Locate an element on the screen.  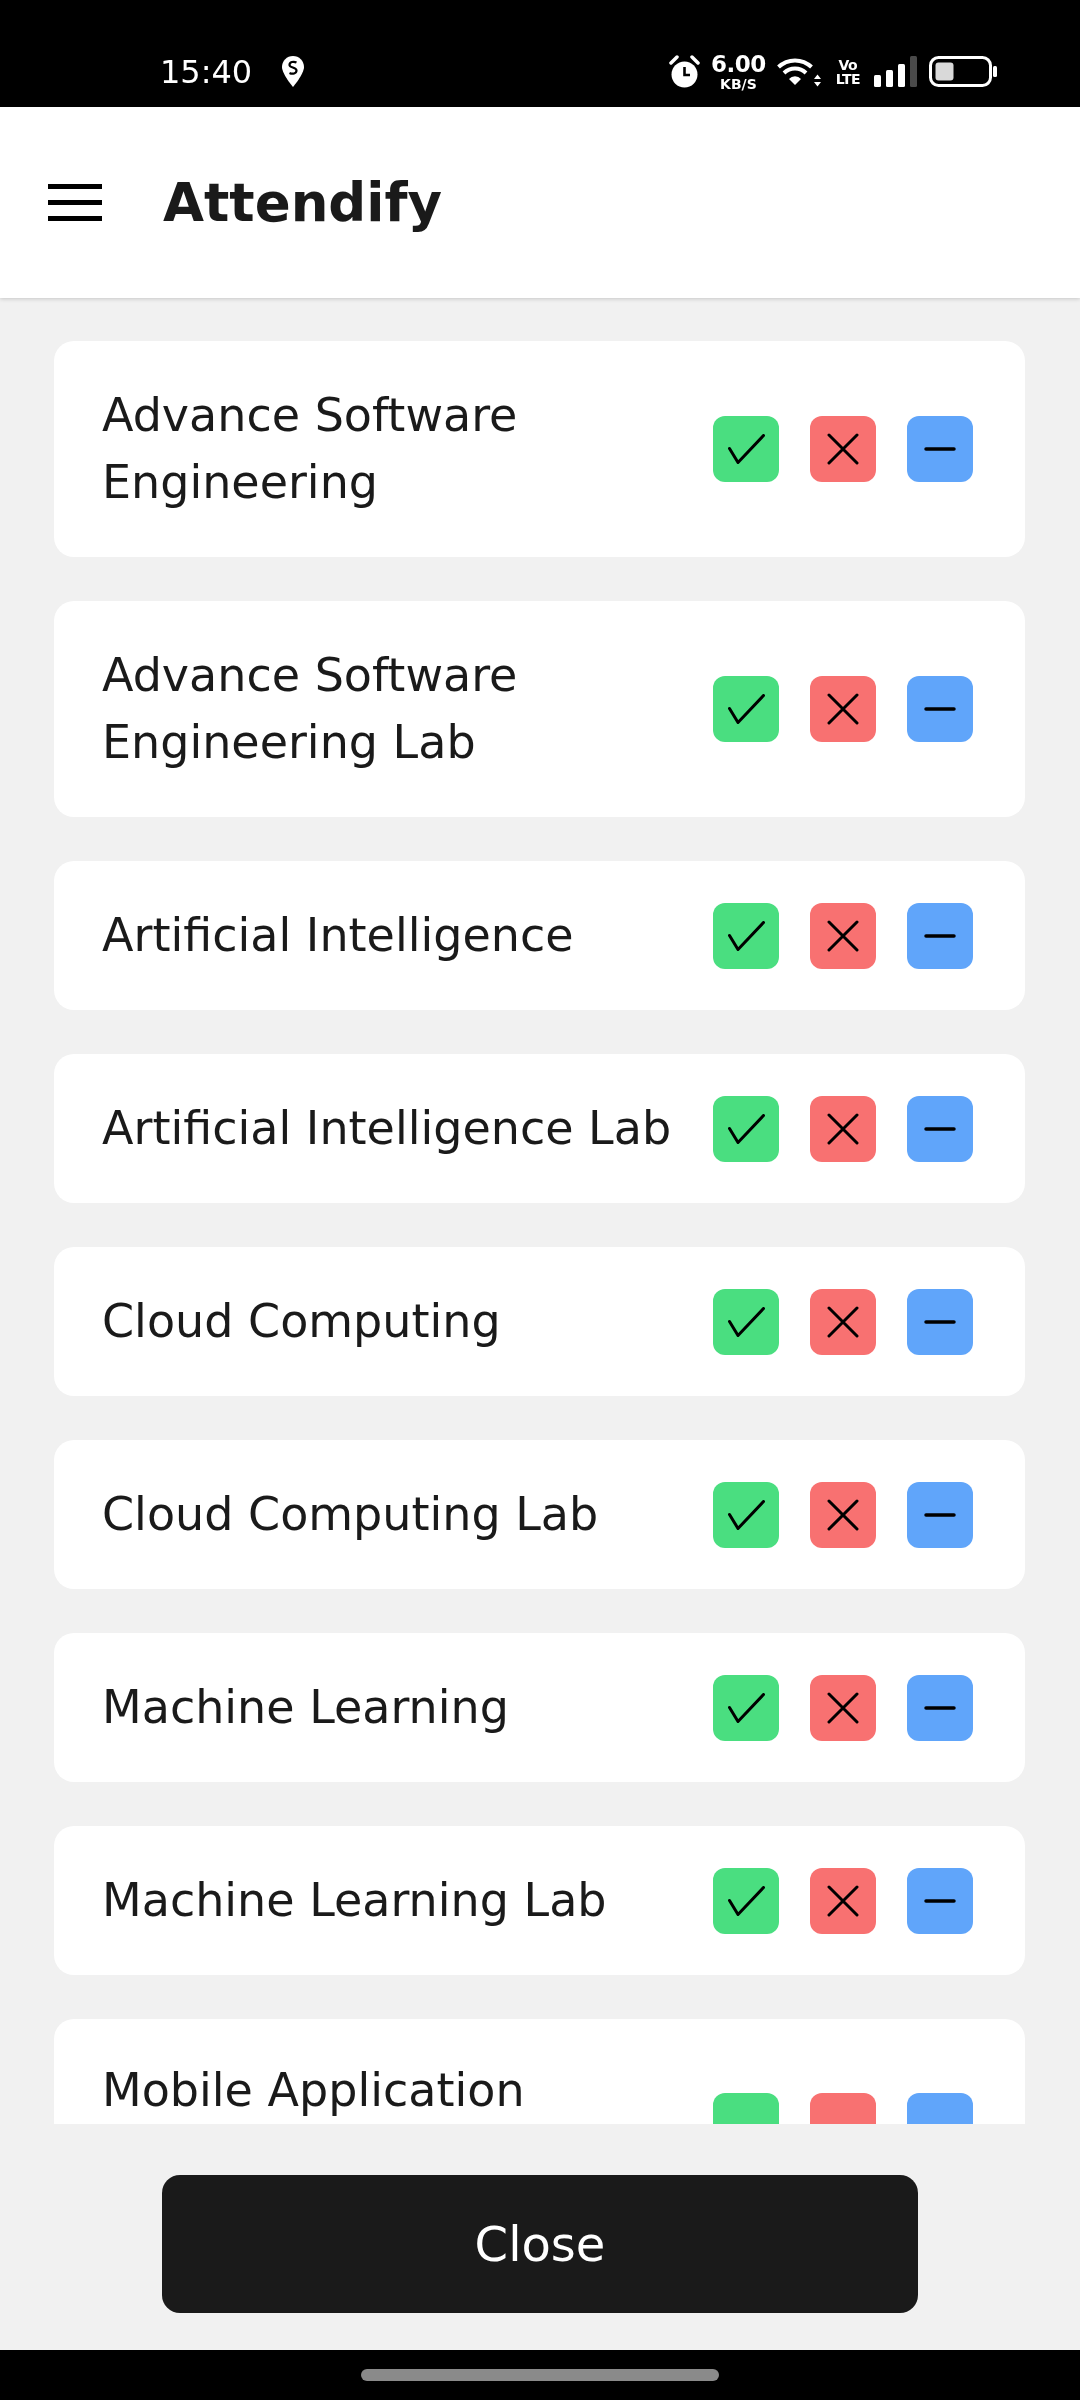
subject-name: Cloud Computing Lab is located at coordinates (351, 1514).